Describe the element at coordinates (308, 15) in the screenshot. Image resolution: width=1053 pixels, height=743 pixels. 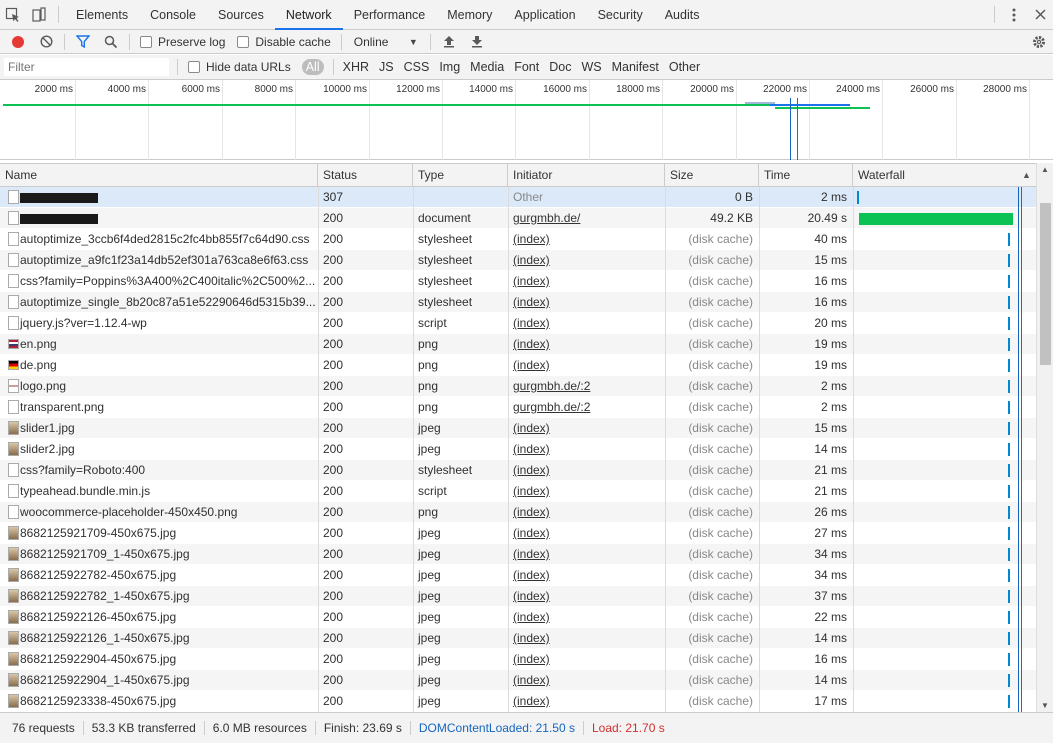
I see `tab-network: Network` at that location.